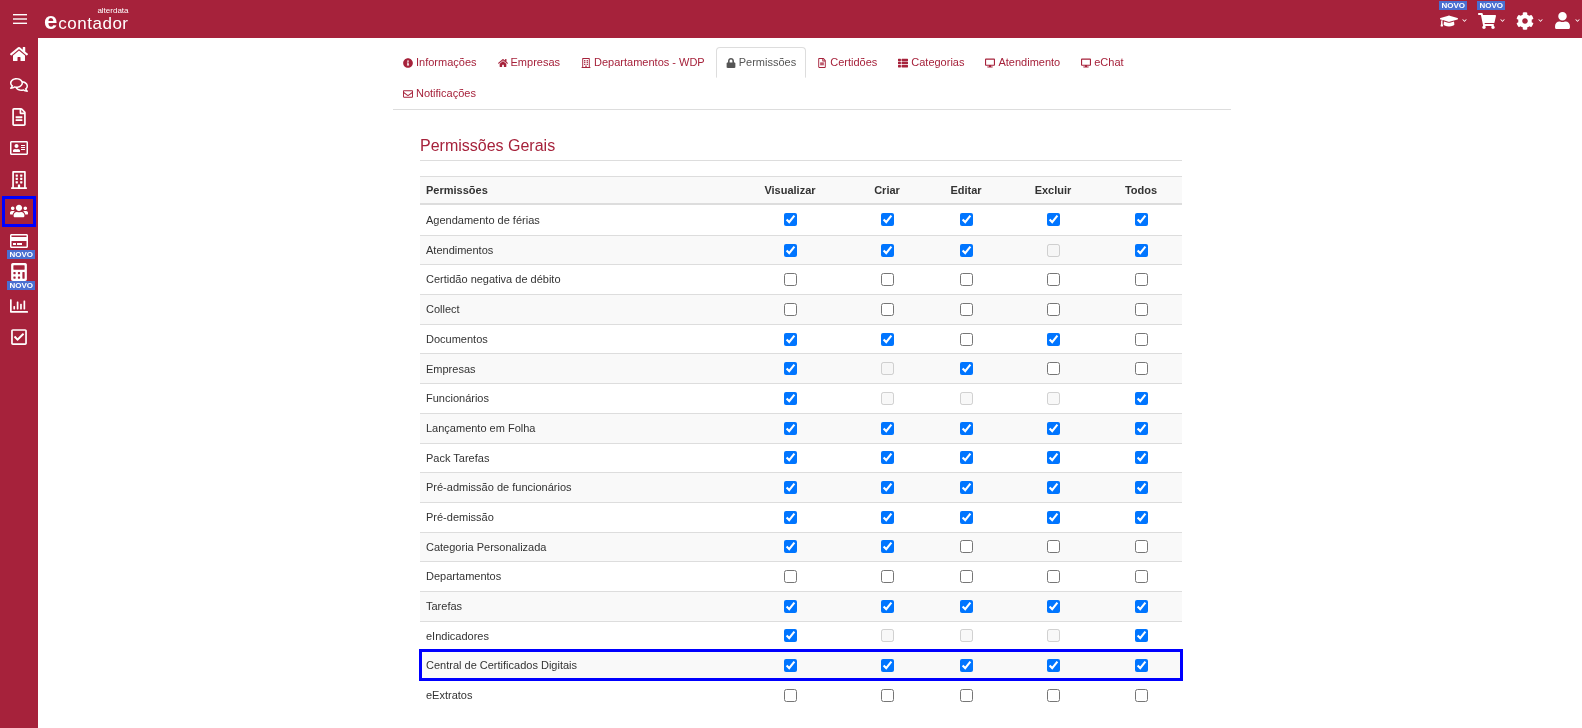  Describe the element at coordinates (502, 62) in the screenshot. I see `home-icon` at that location.